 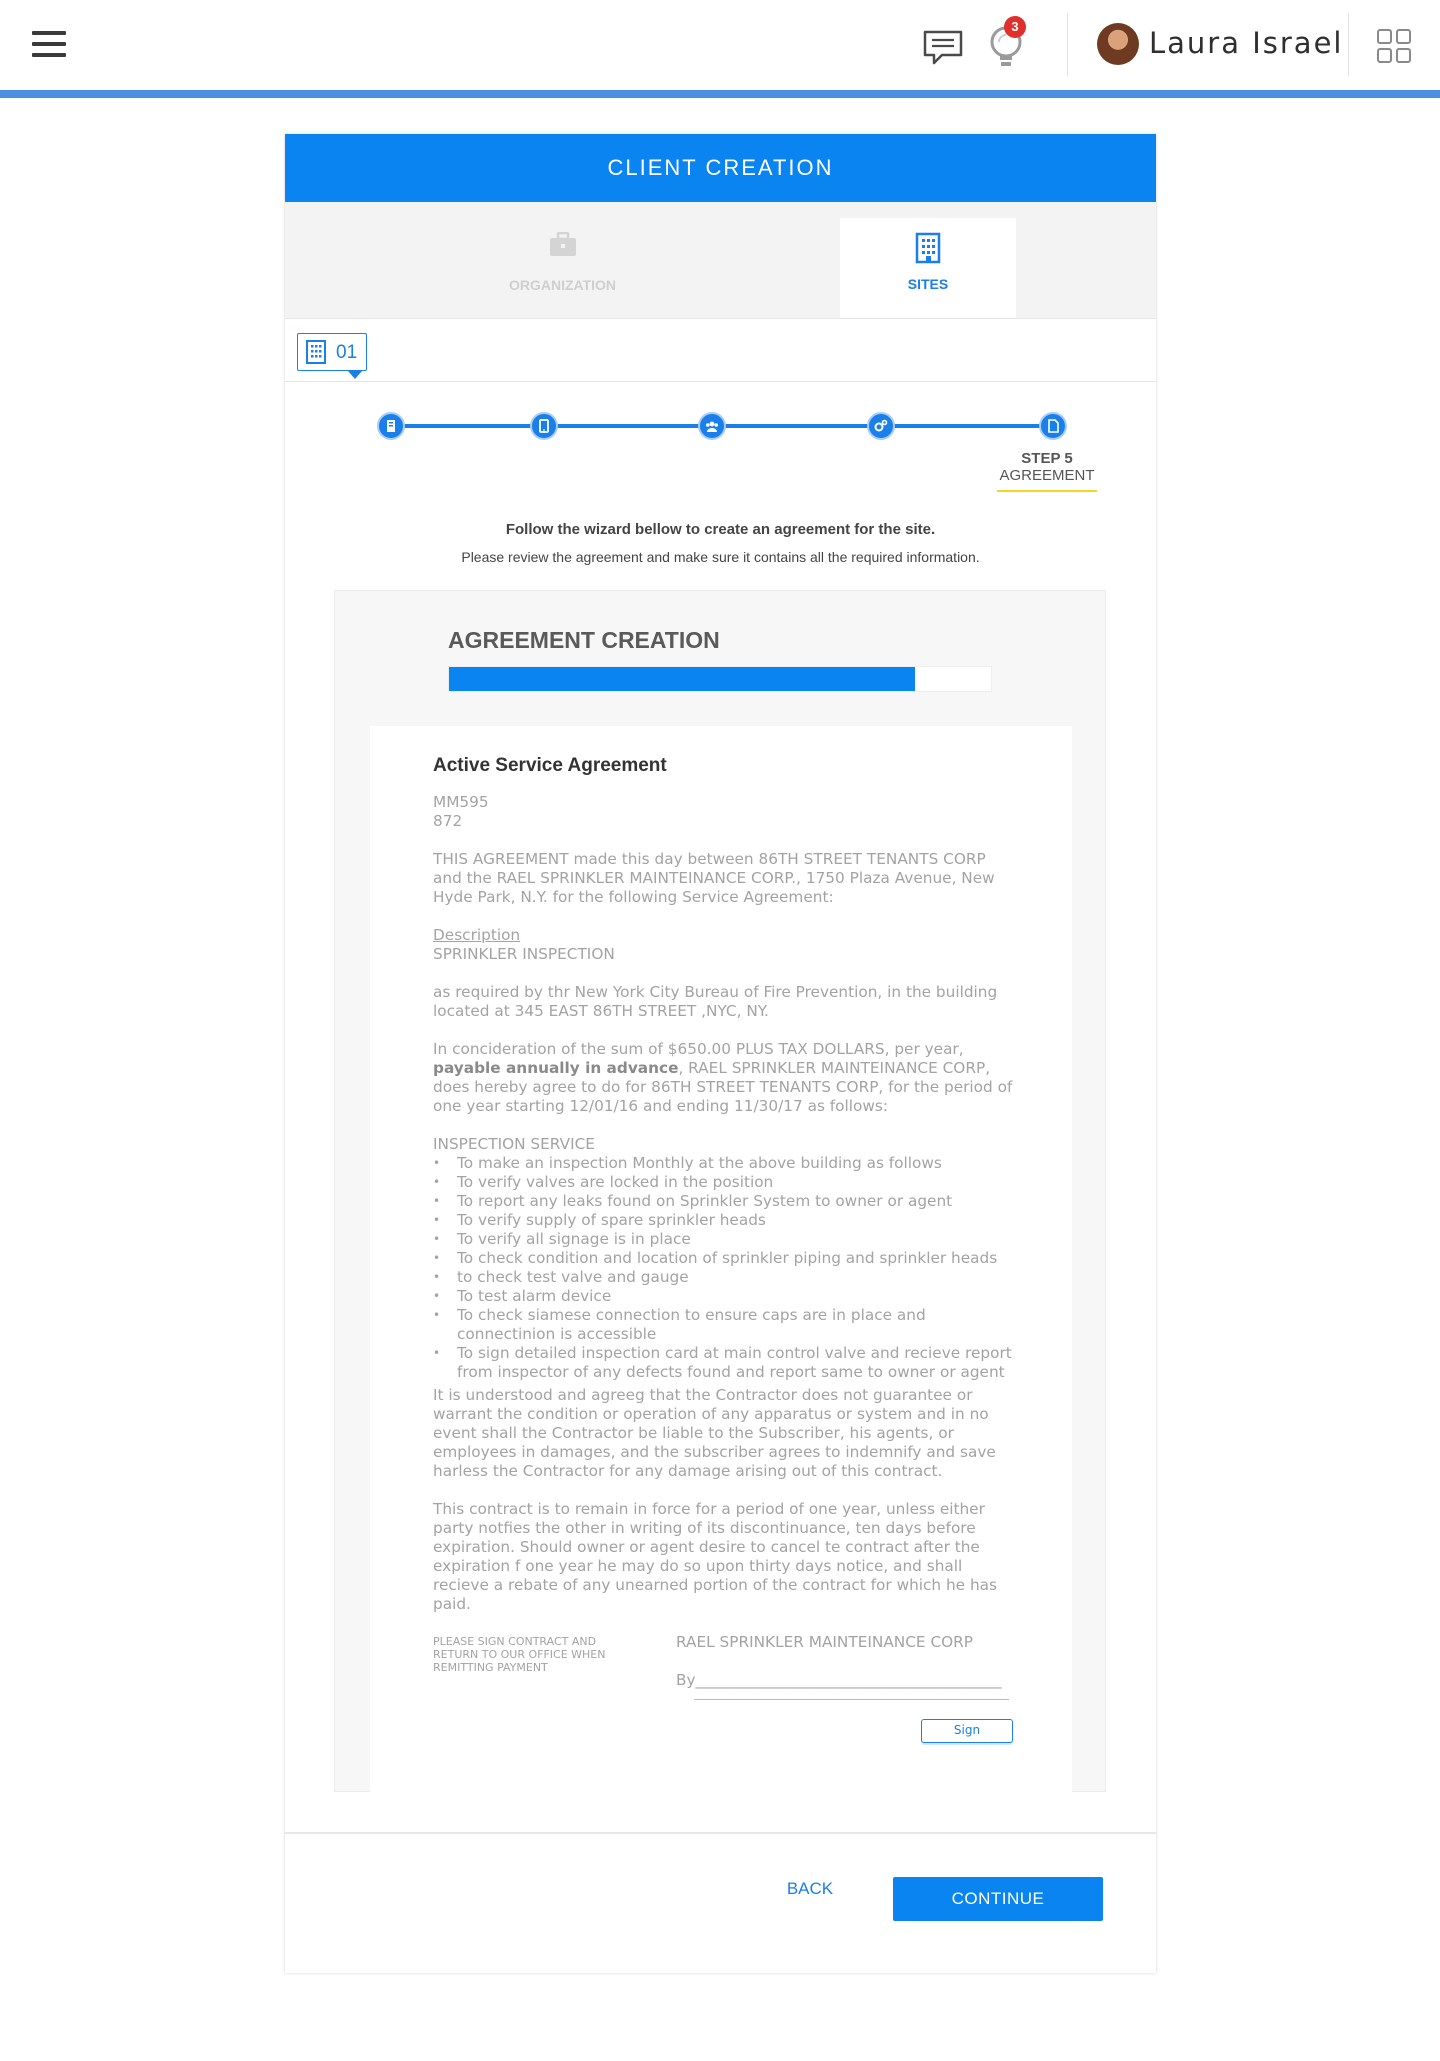 I want to click on header-accent-line, so click(x=720, y=94).